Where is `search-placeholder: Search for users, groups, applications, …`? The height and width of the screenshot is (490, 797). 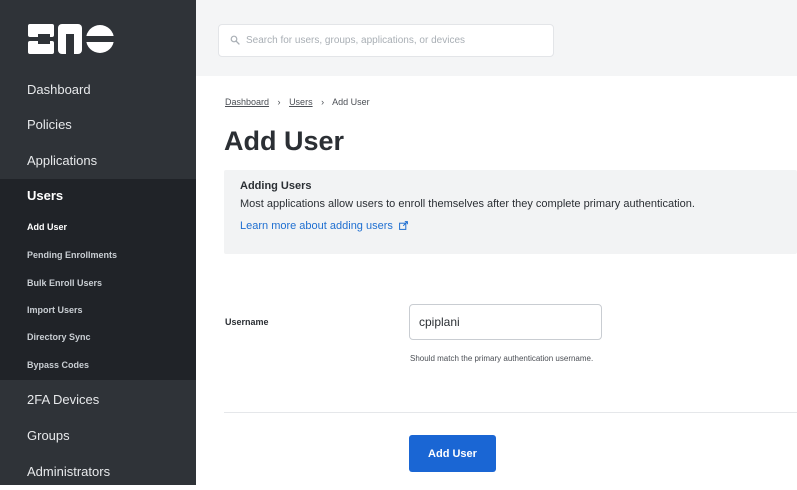 search-placeholder: Search for users, groups, applications, … is located at coordinates (355, 40).